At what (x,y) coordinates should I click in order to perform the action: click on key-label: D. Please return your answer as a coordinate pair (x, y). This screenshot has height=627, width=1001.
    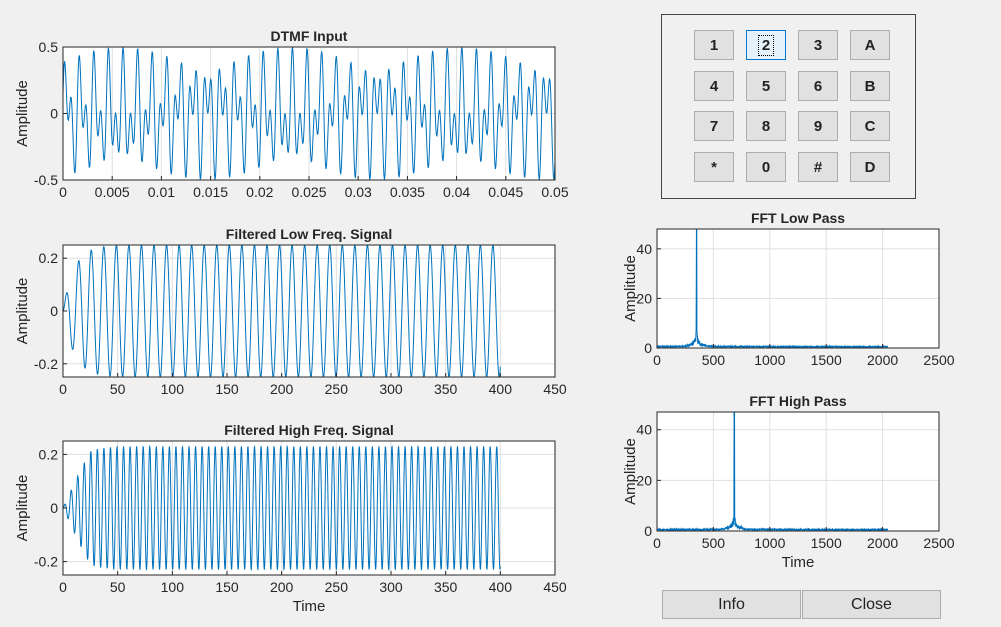
    Looking at the image, I should click on (870, 167).